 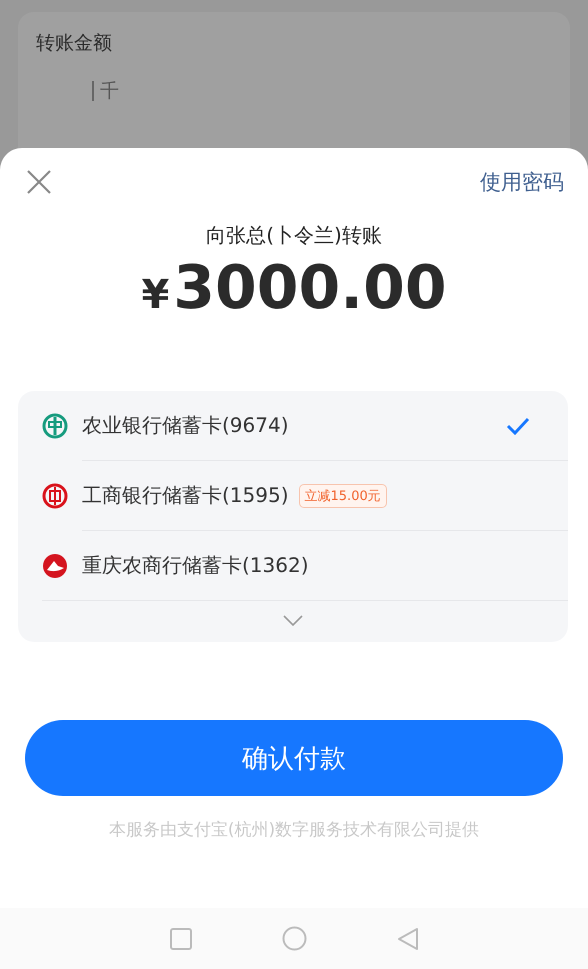 I want to click on payment-method-item: 重庆农商行储蓄卡(1362), so click(x=305, y=566).